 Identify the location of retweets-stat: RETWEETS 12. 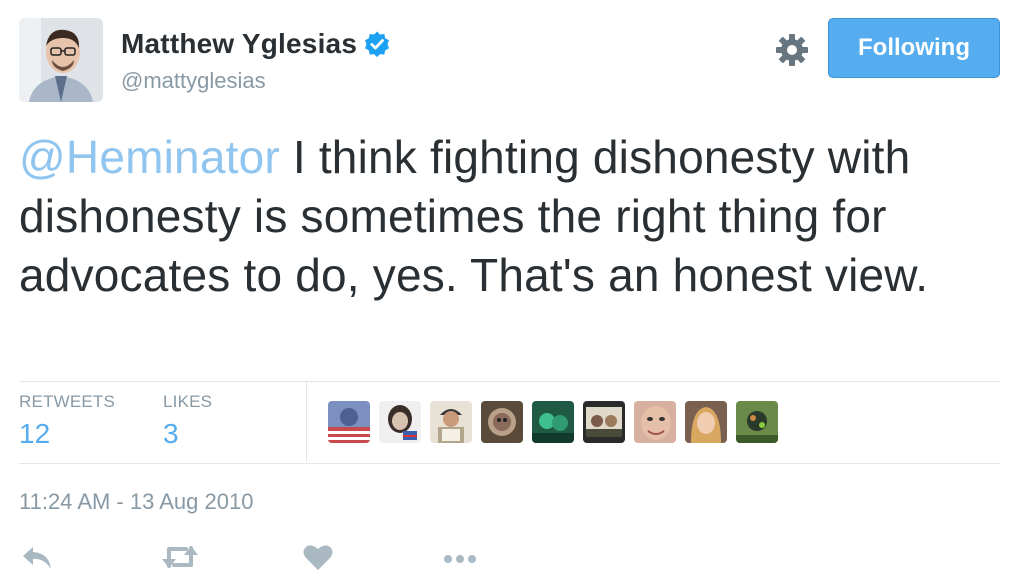
(67, 421).